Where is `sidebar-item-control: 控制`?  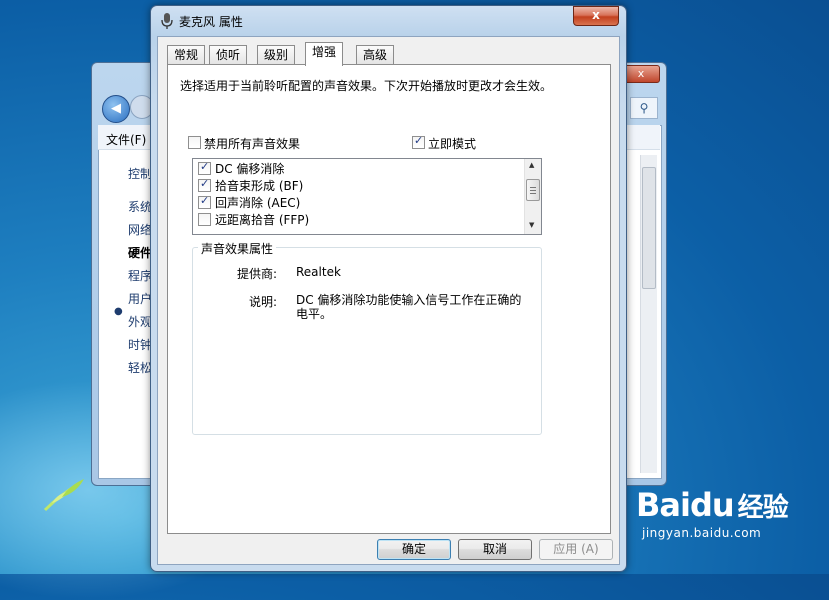
sidebar-item-control: 控制 is located at coordinates (140, 173).